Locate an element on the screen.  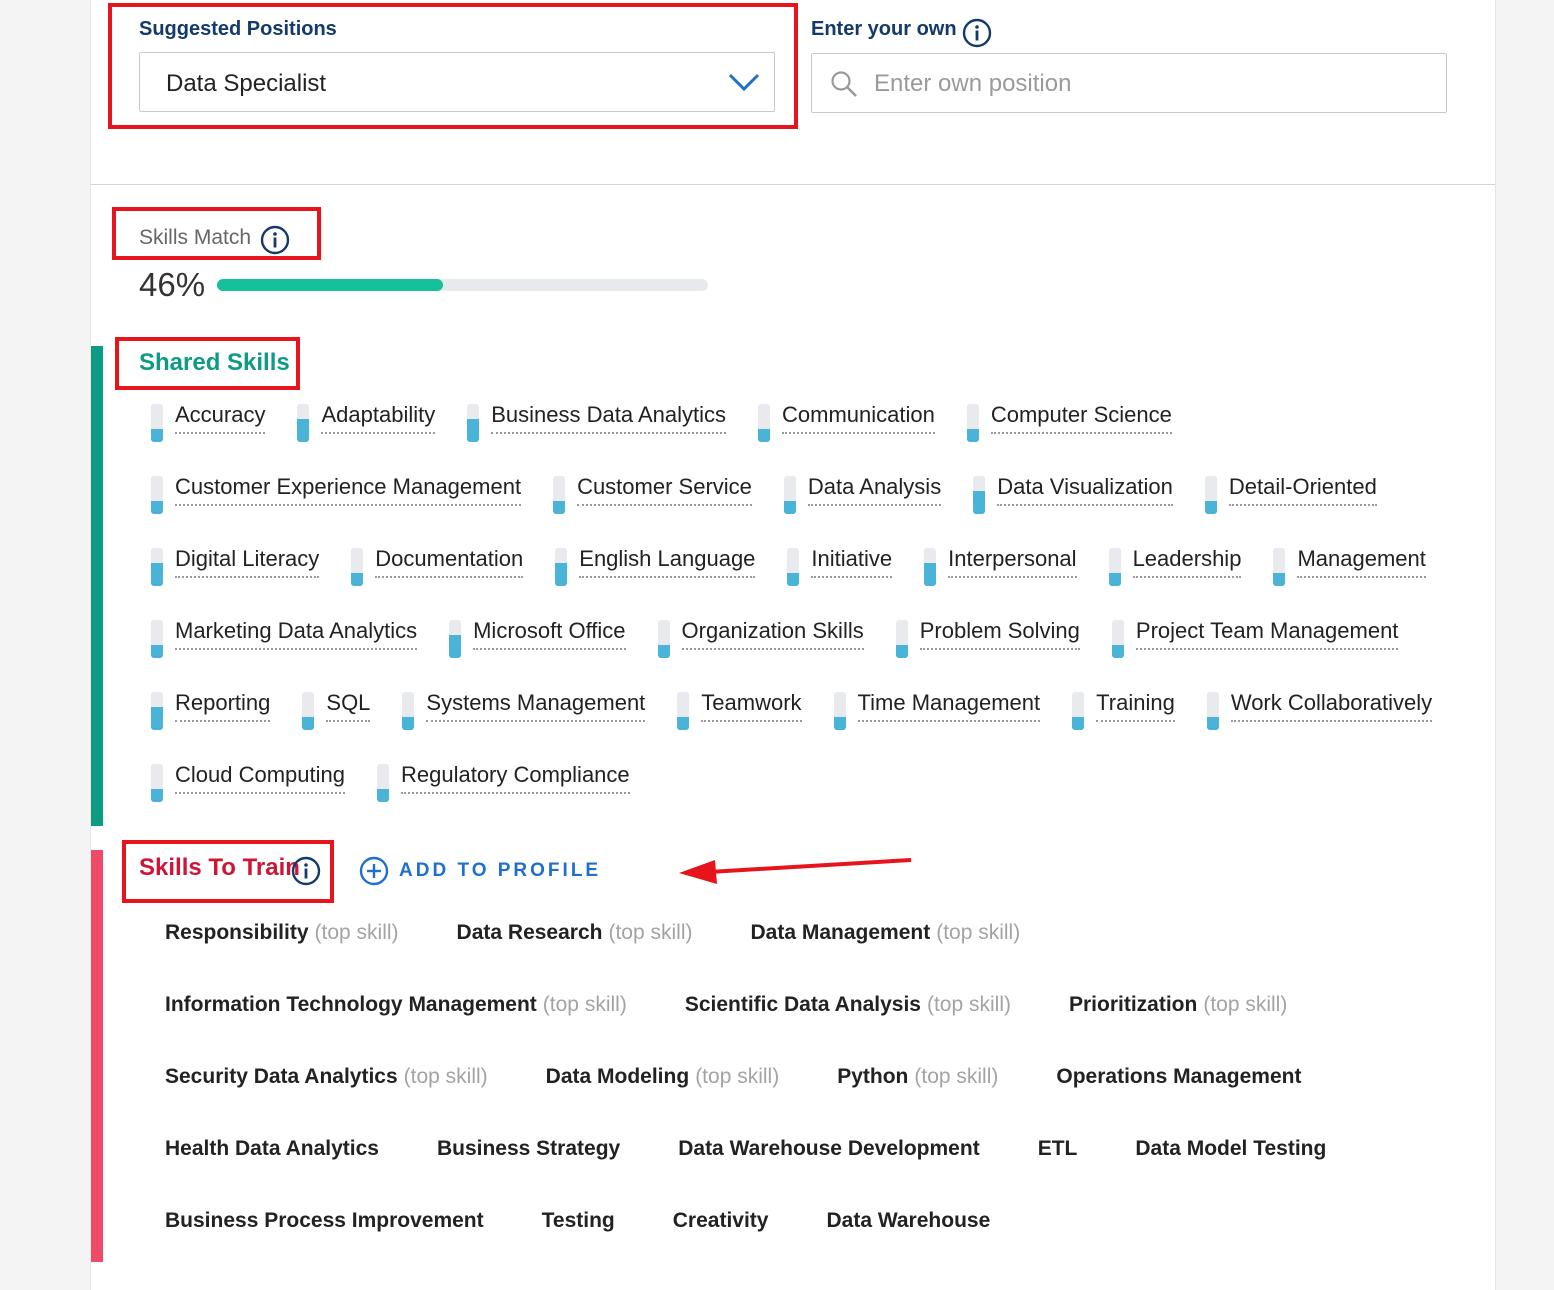
skill-to-train-item: ETL is located at coordinates (1058, 1168).